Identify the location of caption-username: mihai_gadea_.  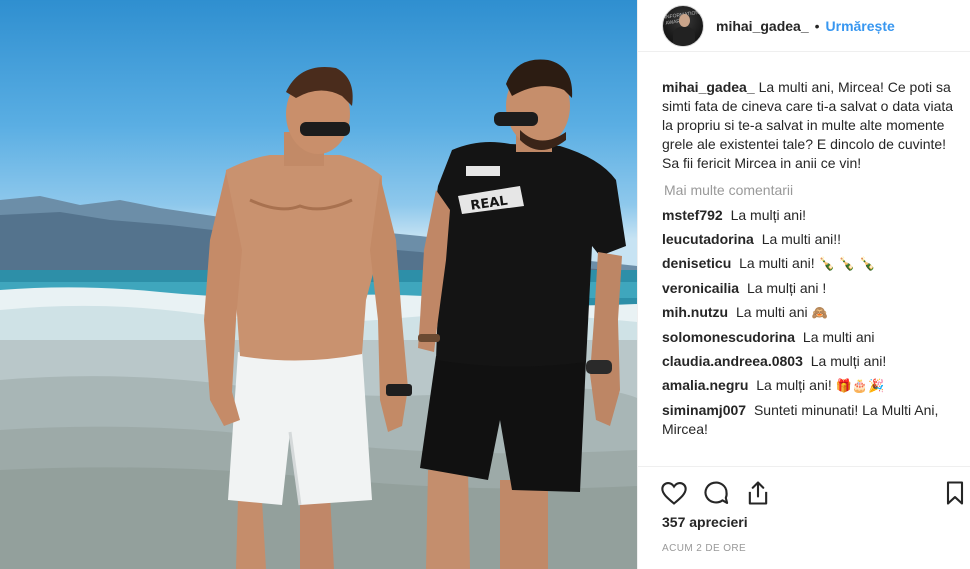
(708, 87).